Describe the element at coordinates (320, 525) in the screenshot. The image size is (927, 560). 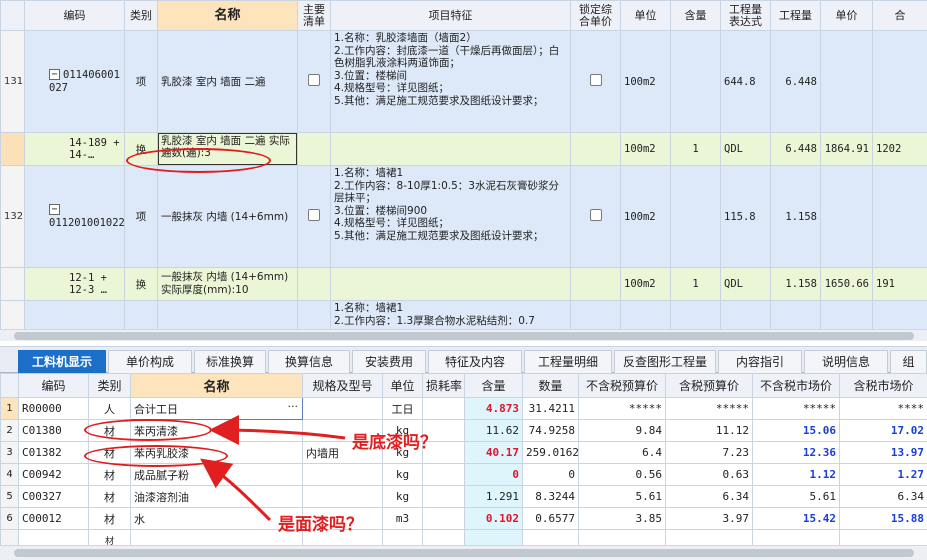
I see `annotation-question-topcoat: 是面漆吗？` at that location.